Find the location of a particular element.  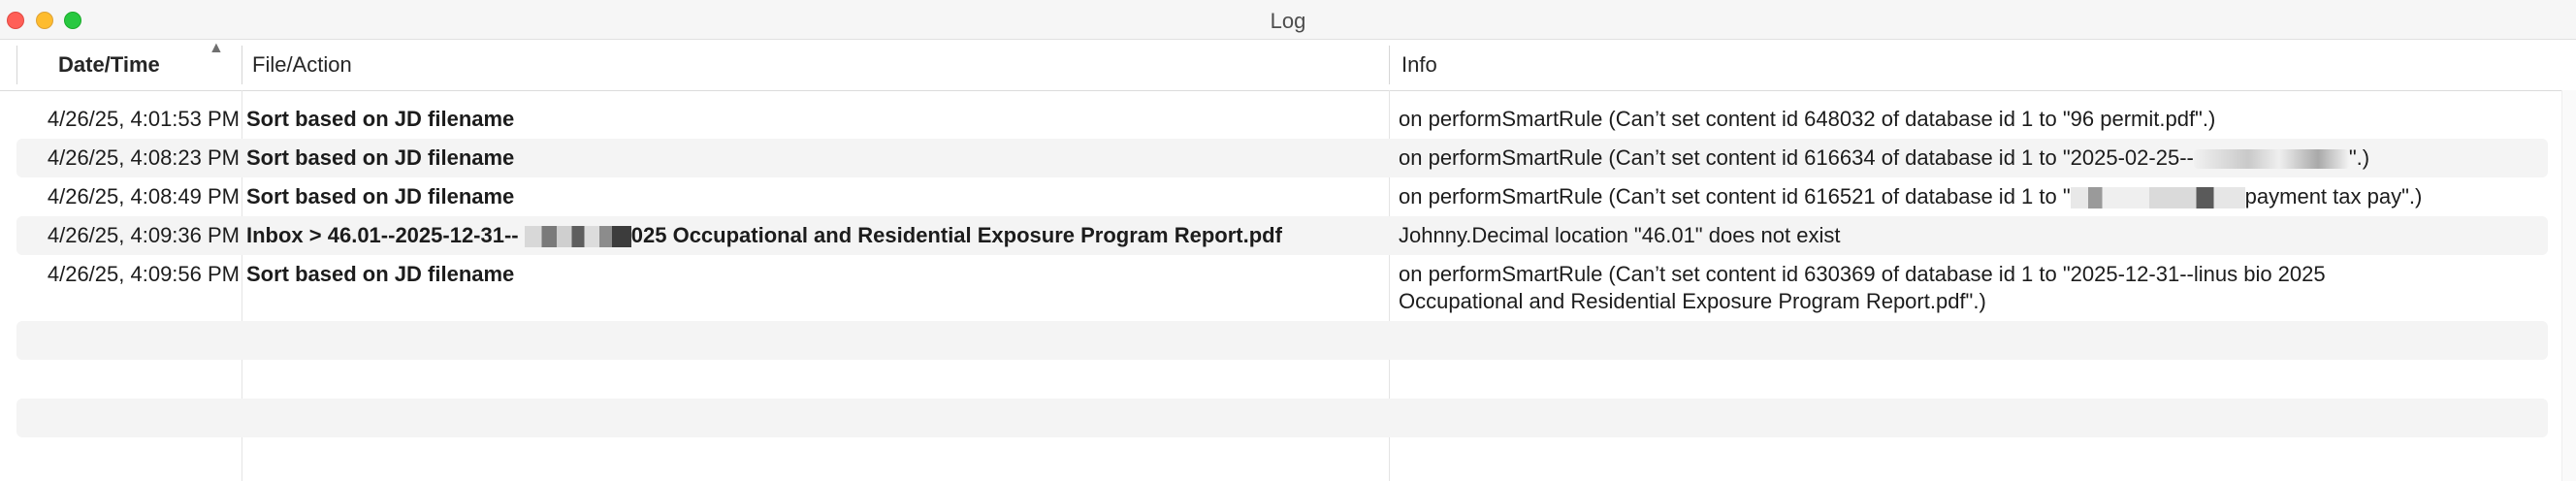

title-bar: Log is located at coordinates (1288, 20).